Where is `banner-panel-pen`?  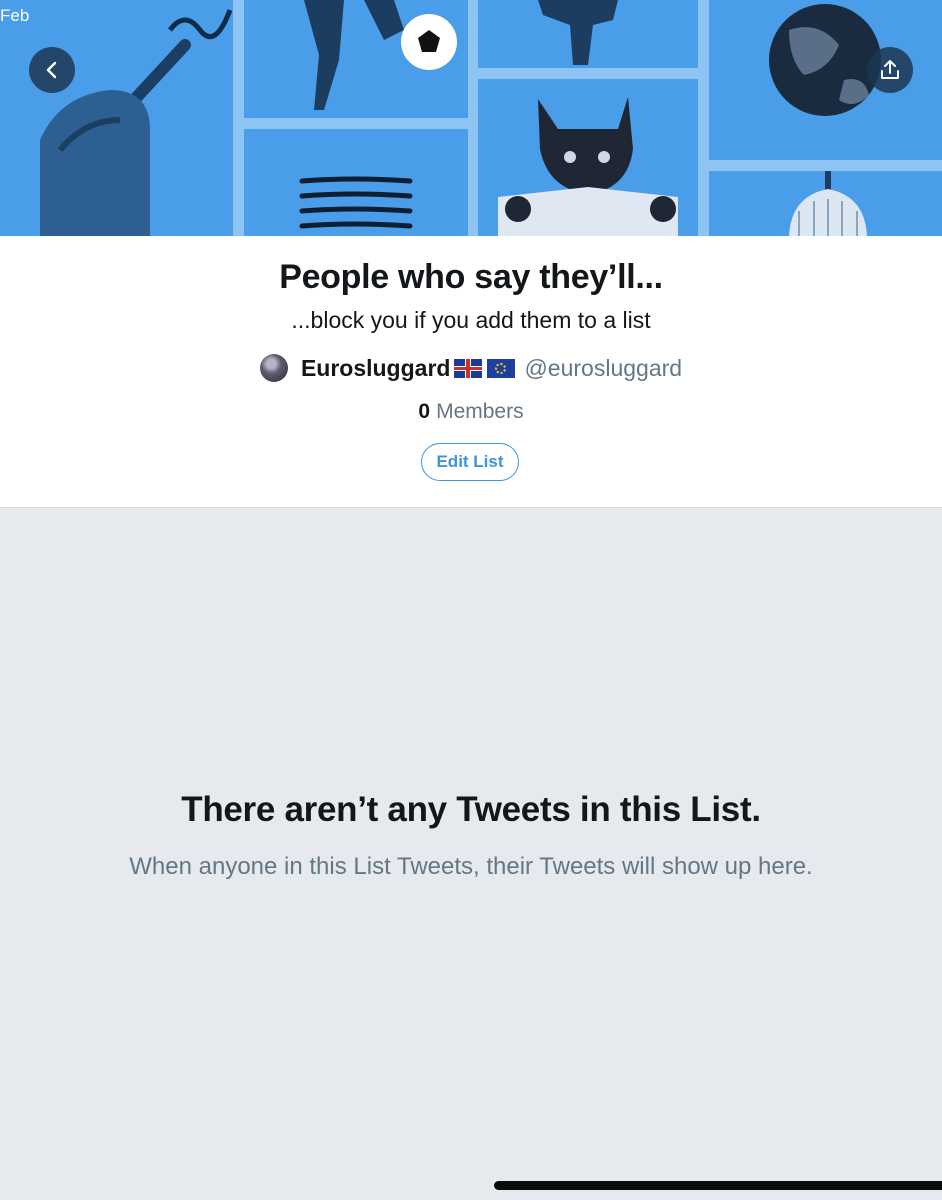
banner-panel-pen is located at coordinates (116, 118).